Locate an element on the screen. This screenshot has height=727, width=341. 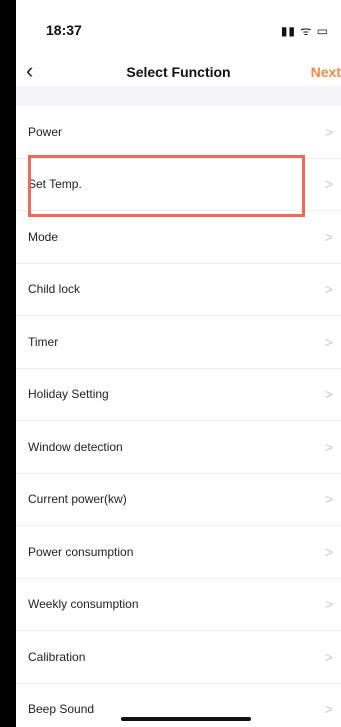
list-item-label: Power is located at coordinates (45, 131).